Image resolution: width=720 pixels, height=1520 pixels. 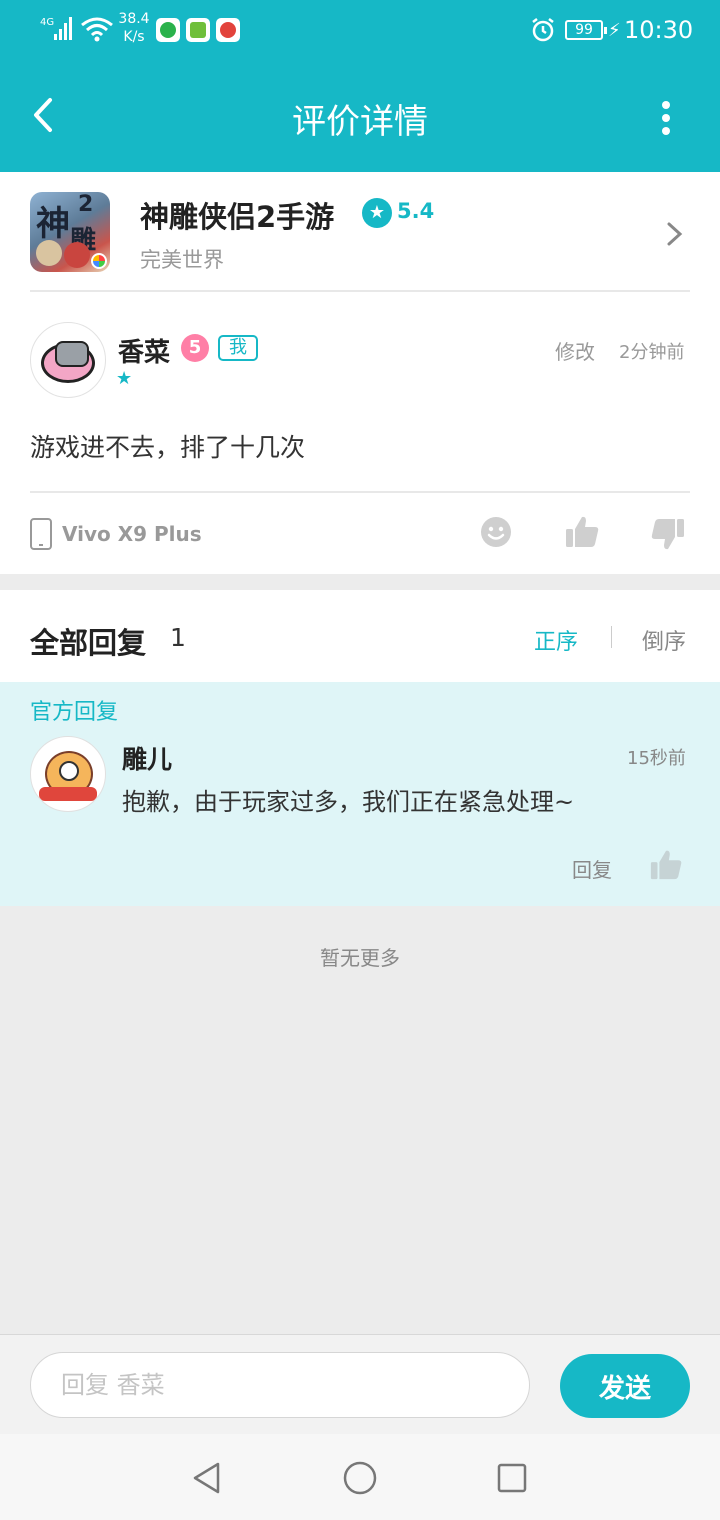 What do you see at coordinates (586, 30) in the screenshot?
I see `battery-icon: 99` at bounding box center [586, 30].